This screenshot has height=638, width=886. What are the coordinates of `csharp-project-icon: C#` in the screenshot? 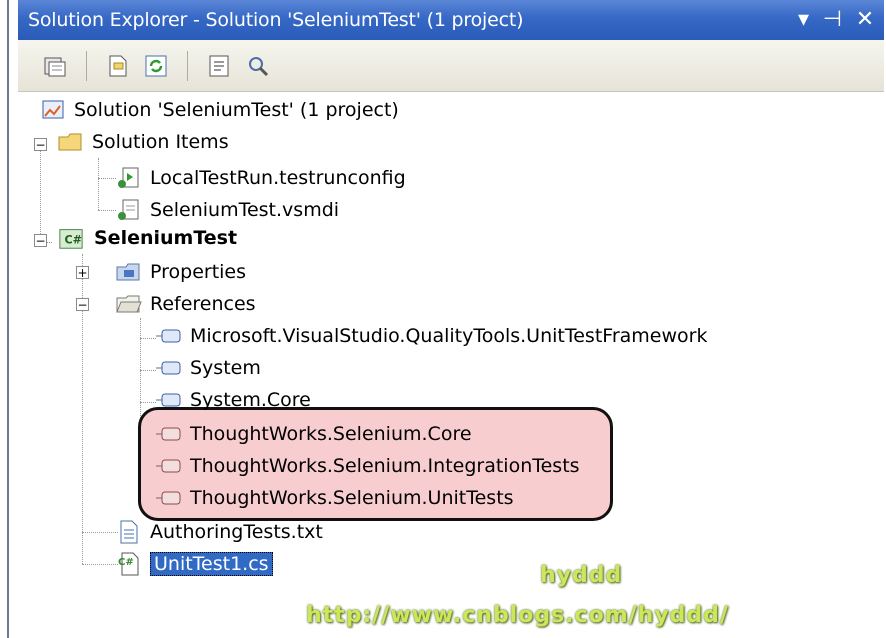 It's located at (71, 238).